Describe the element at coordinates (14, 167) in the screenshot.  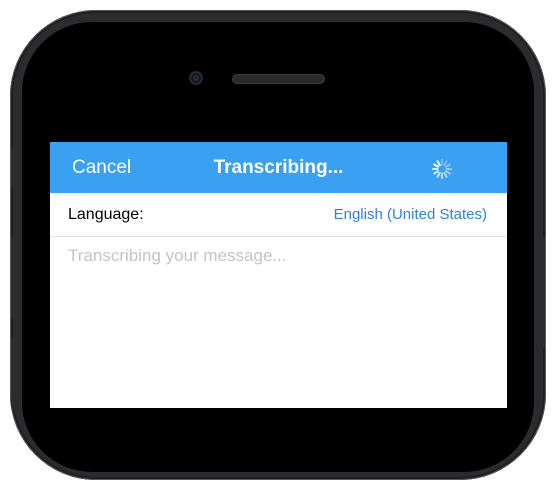
I see `mute-switch` at that location.